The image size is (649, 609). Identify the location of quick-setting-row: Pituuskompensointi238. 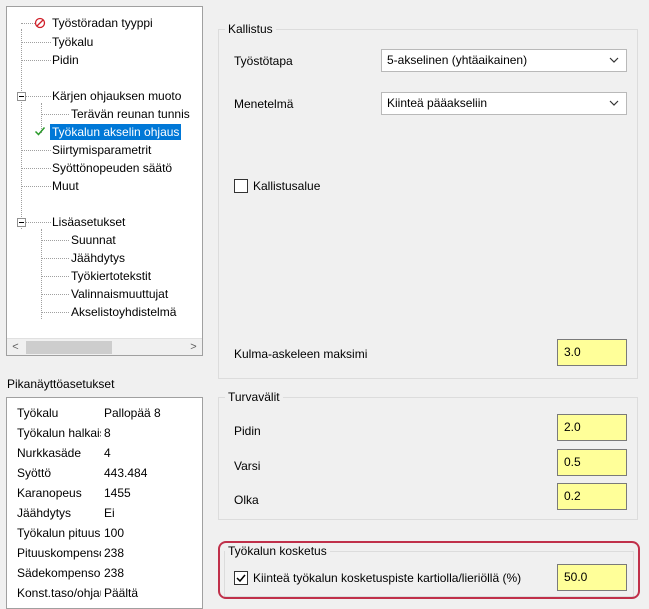
(109, 553).